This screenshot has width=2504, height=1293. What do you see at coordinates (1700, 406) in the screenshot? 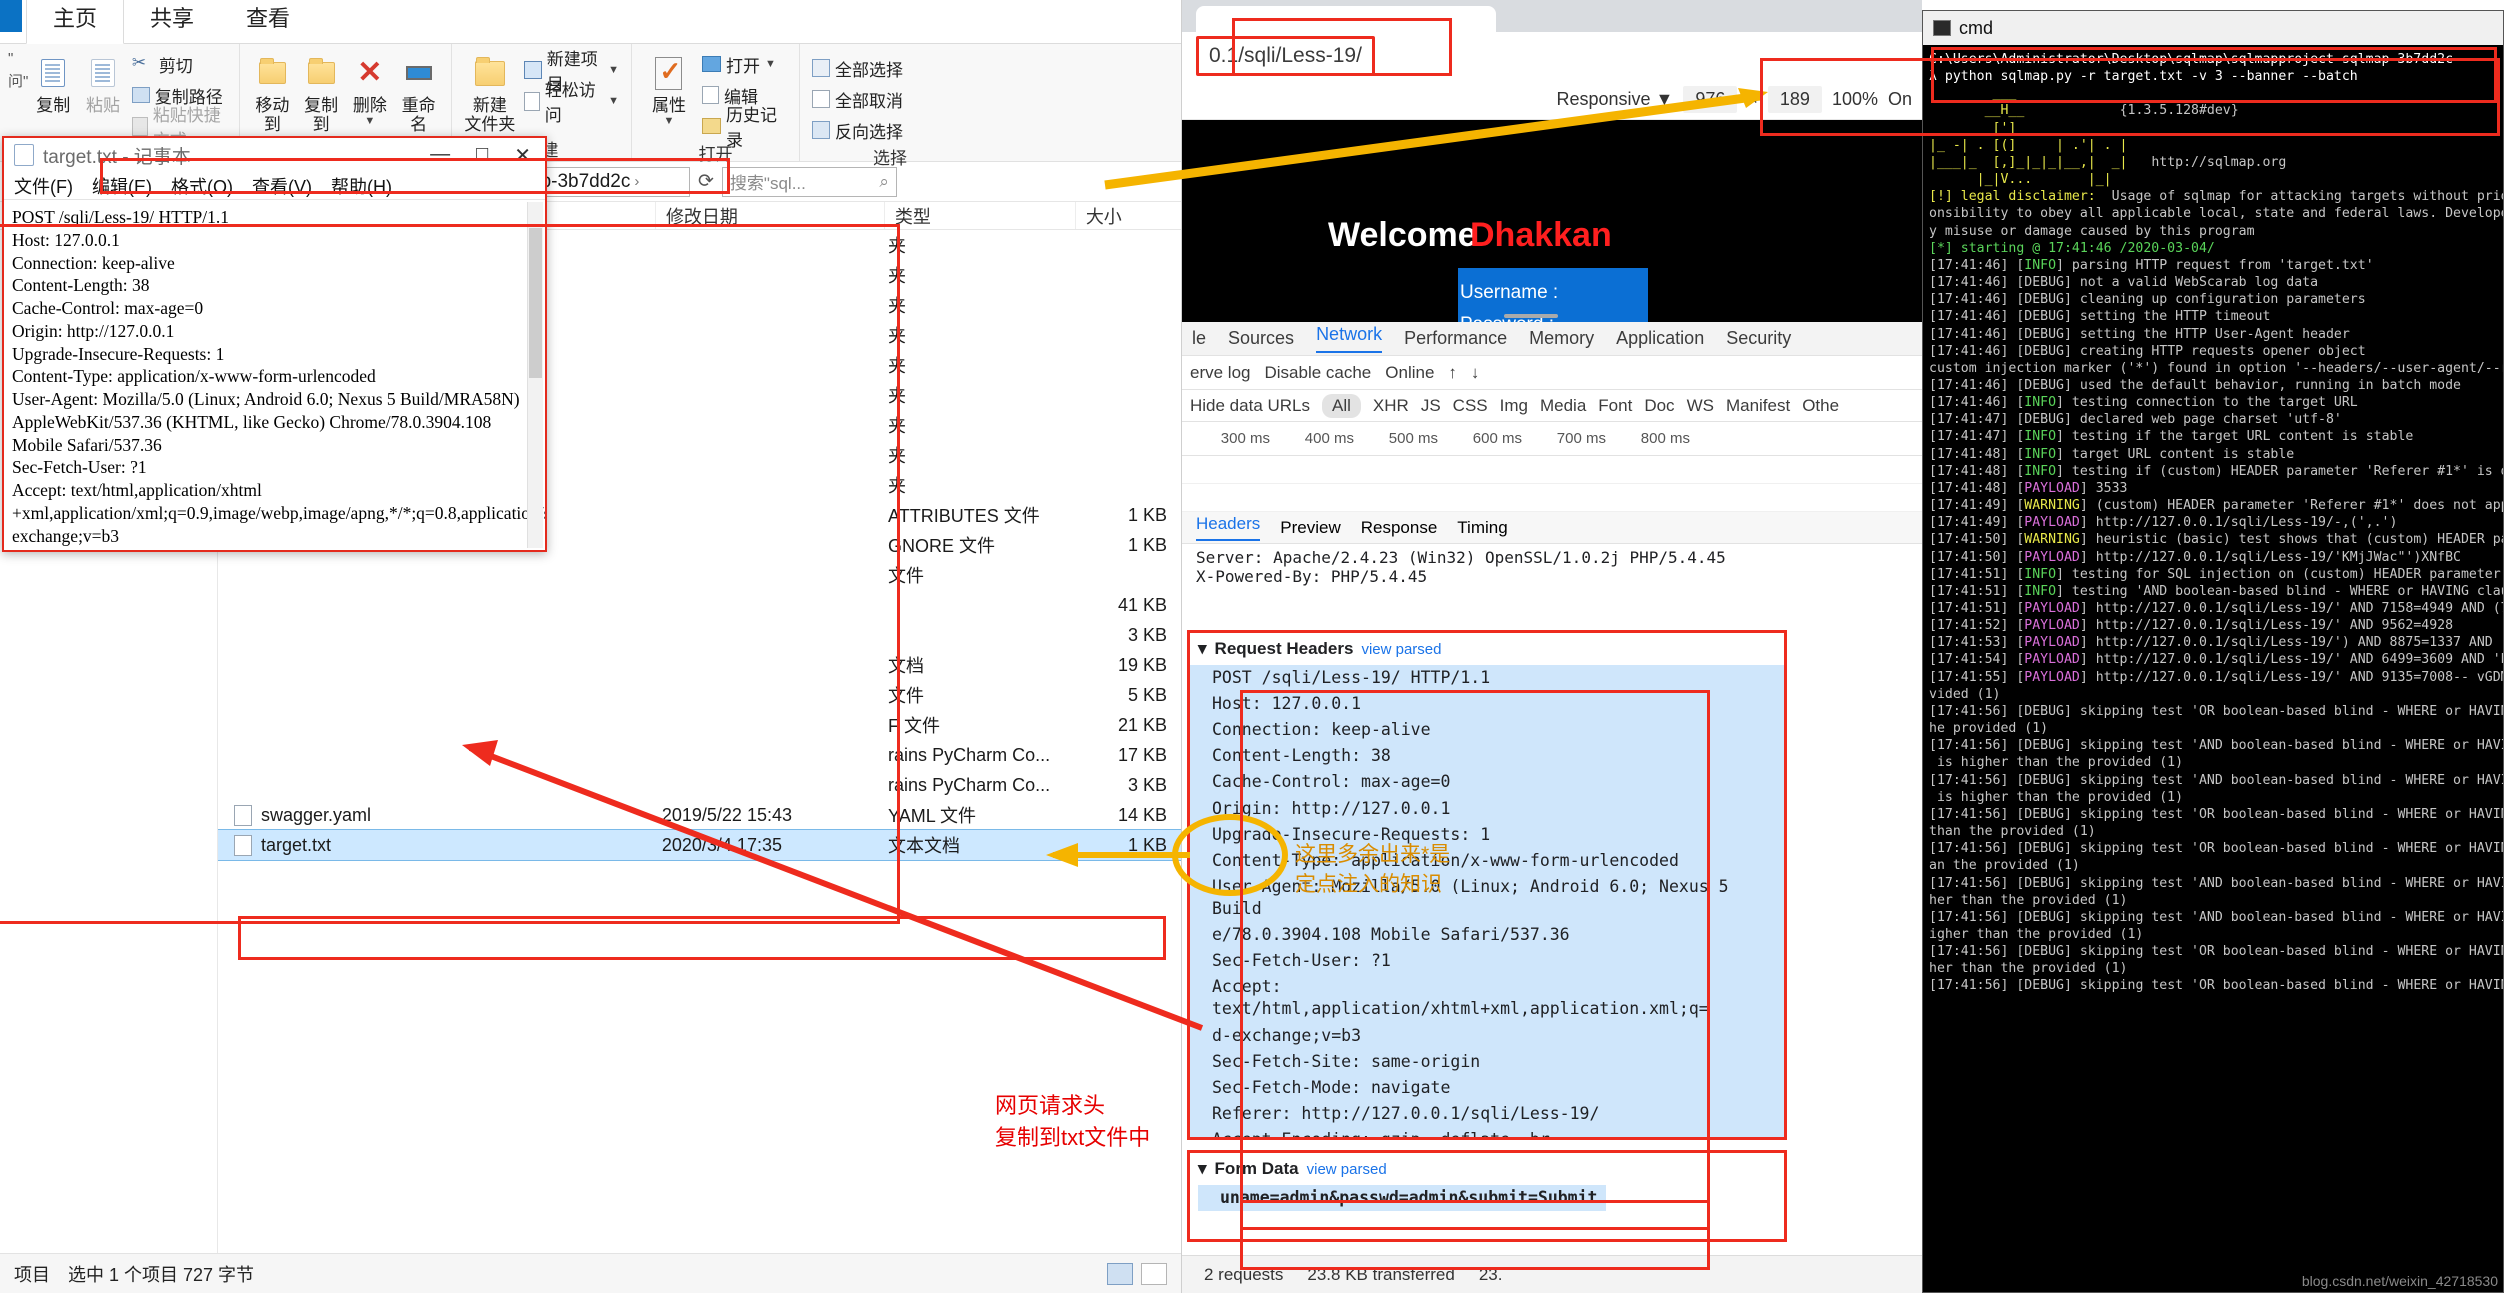
I see `network-filter-ws: WS` at bounding box center [1700, 406].